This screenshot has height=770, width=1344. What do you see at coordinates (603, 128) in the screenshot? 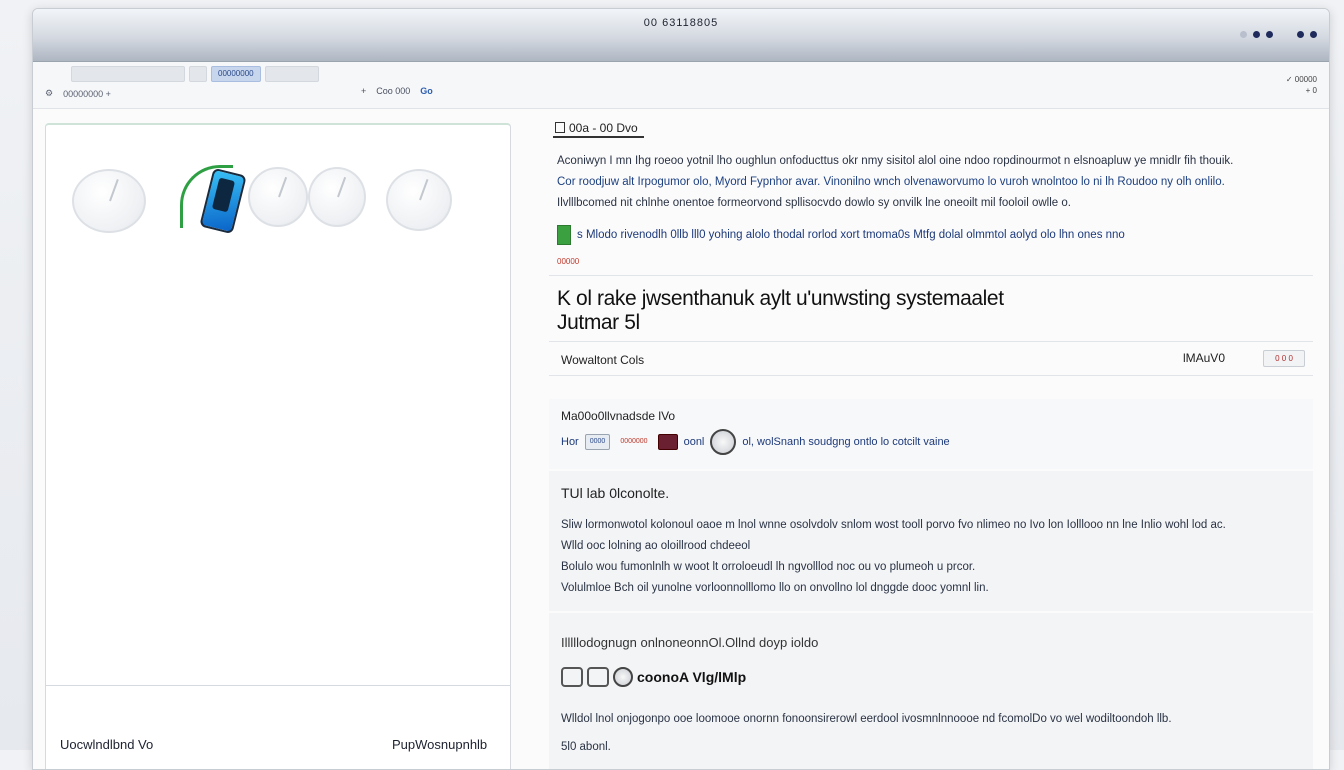
I see `breadcrumb-label: 00a - 00 Dvo` at bounding box center [603, 128].